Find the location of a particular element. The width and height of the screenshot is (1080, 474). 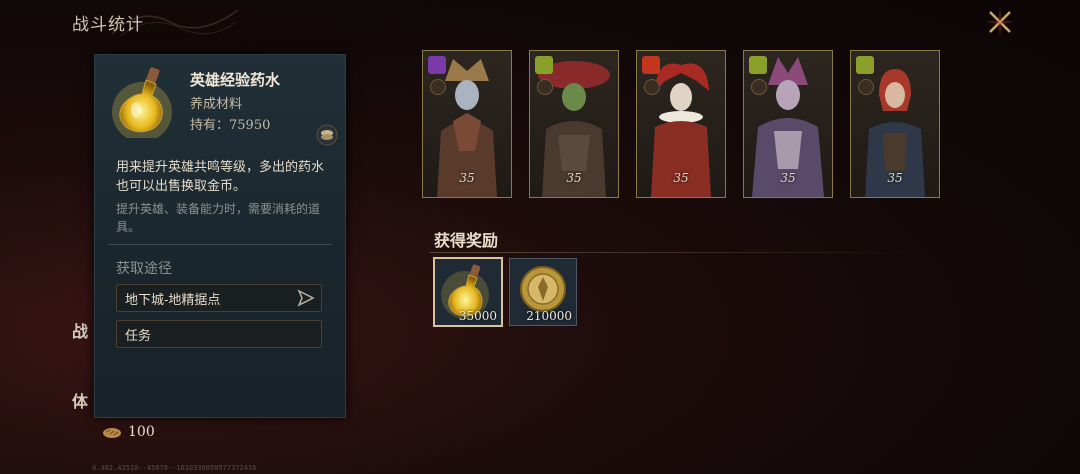

close-icon is located at coordinates (1000, 22).